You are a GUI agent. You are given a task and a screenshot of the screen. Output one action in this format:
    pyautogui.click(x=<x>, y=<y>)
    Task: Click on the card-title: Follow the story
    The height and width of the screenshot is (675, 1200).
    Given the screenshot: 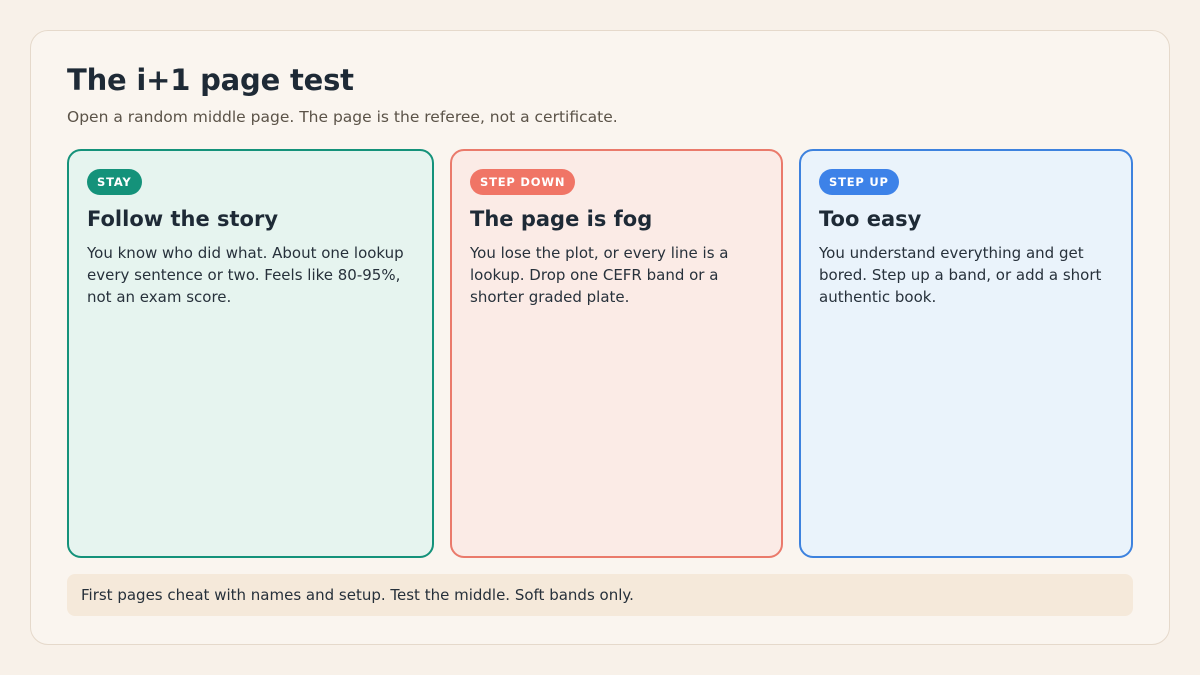 What is the action you would take?
    pyautogui.click(x=183, y=219)
    